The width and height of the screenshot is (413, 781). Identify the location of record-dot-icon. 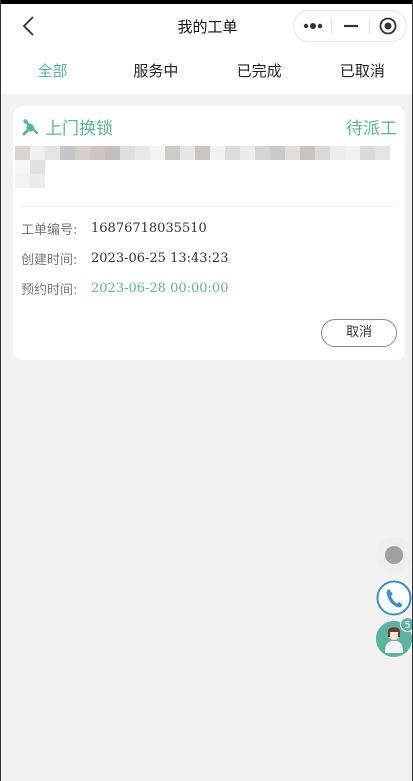
(394, 555).